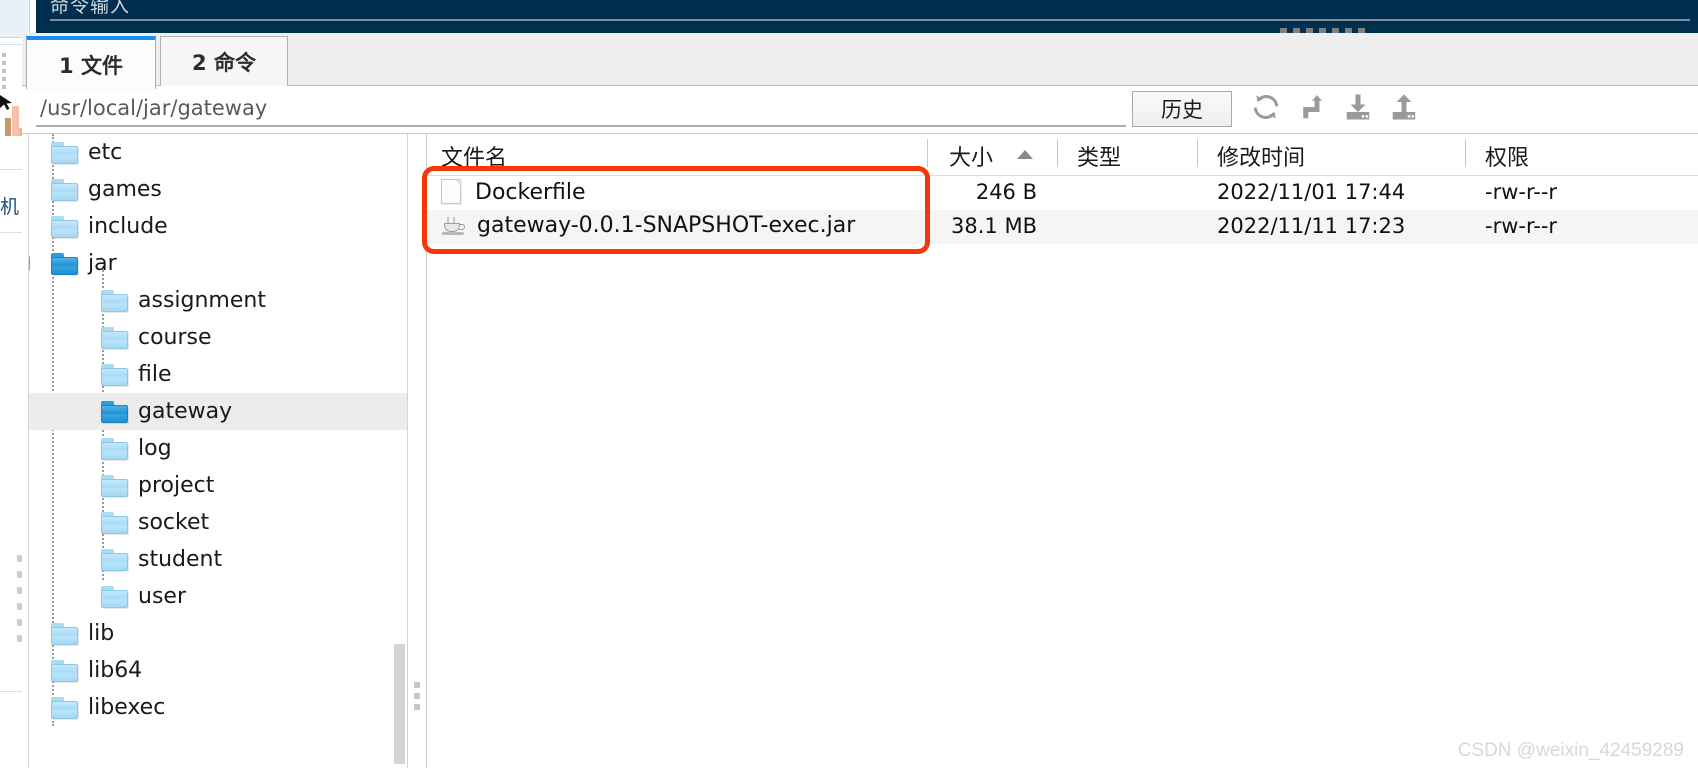 This screenshot has width=1698, height=768. I want to click on tree-item-include: include, so click(218, 226).